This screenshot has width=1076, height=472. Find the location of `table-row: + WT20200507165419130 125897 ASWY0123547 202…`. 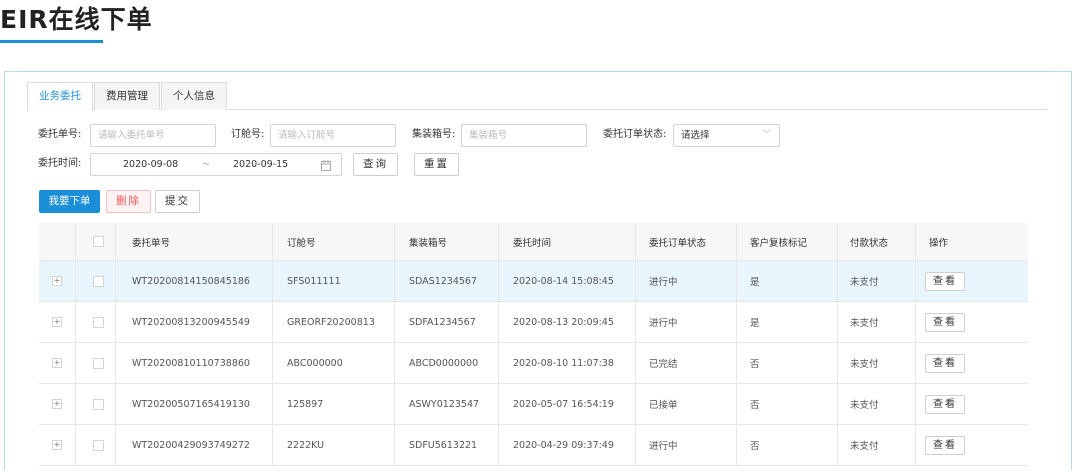

table-row: + WT20200507165419130 125897 ASWY0123547 202… is located at coordinates (533, 404).